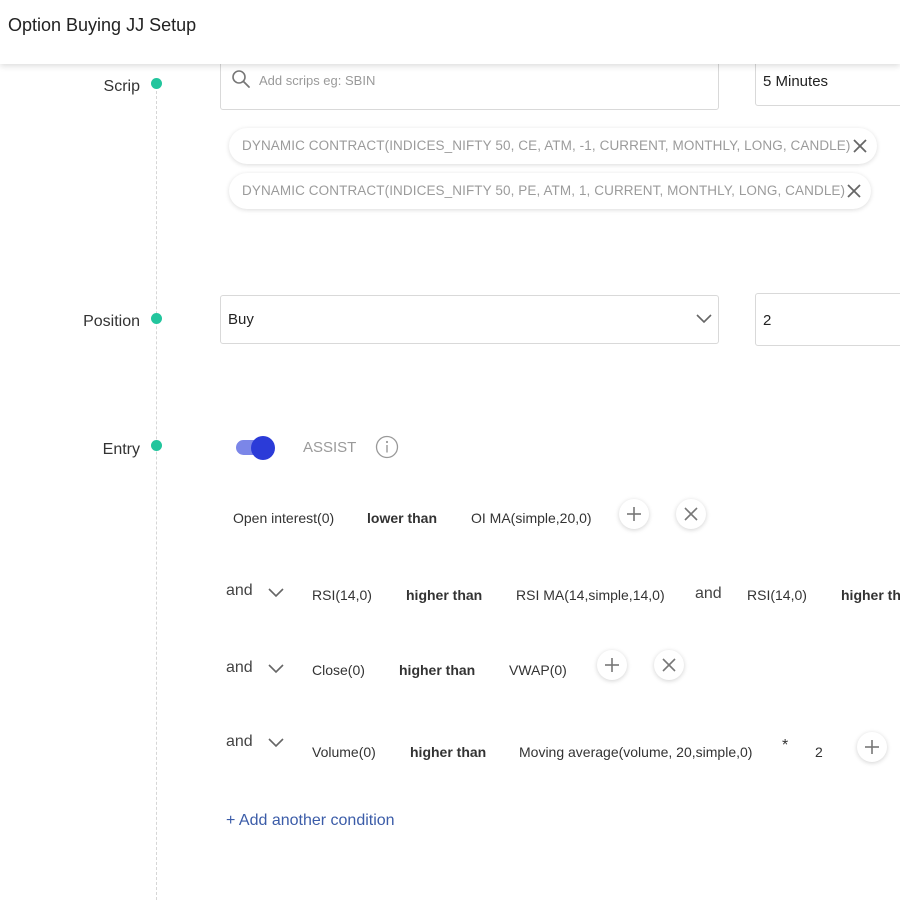 This screenshot has width=900, height=900. What do you see at coordinates (870, 595) in the screenshot?
I see `condition-operator: higher tha` at bounding box center [870, 595].